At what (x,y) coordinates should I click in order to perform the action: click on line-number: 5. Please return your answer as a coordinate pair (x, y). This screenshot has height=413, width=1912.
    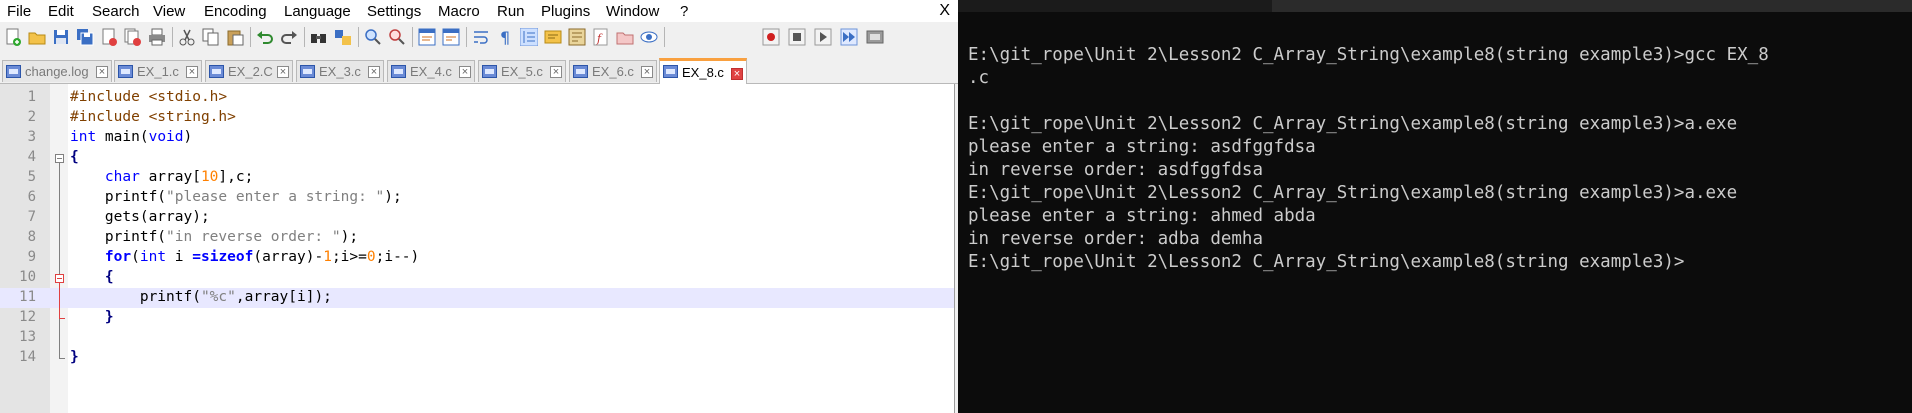
    Looking at the image, I should click on (31, 177).